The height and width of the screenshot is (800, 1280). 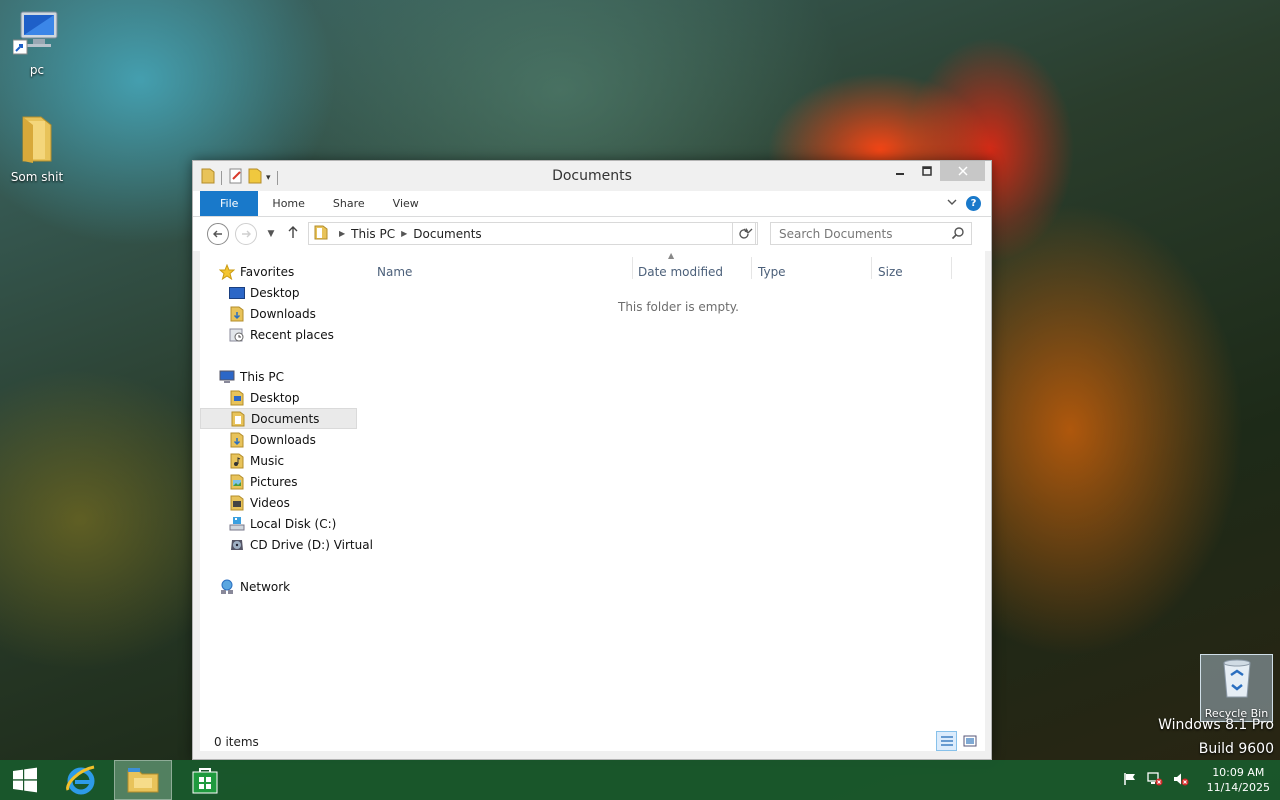 What do you see at coordinates (592, 204) in the screenshot?
I see `ribbon-tabs: File Home Share View ?` at bounding box center [592, 204].